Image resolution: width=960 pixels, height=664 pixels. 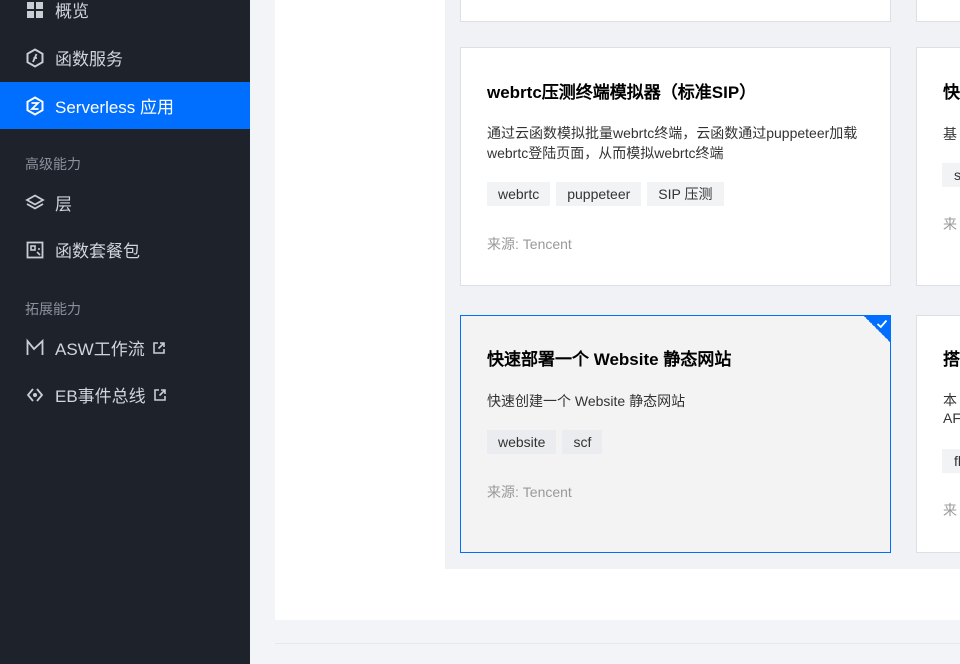 What do you see at coordinates (586, 401) in the screenshot?
I see `card-description: 快速创建一个 Website 静态网站` at bounding box center [586, 401].